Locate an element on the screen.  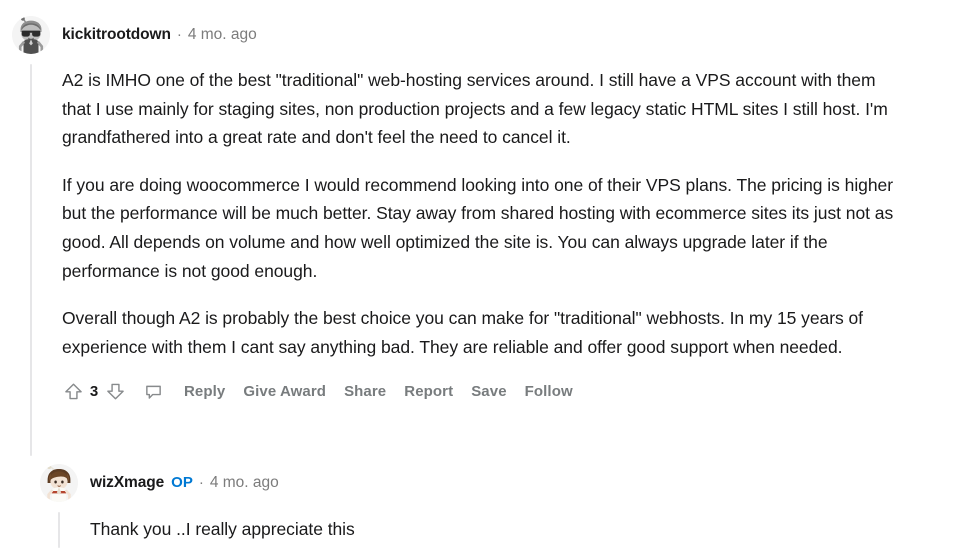
speech-bubble-icon is located at coordinates (153, 391).